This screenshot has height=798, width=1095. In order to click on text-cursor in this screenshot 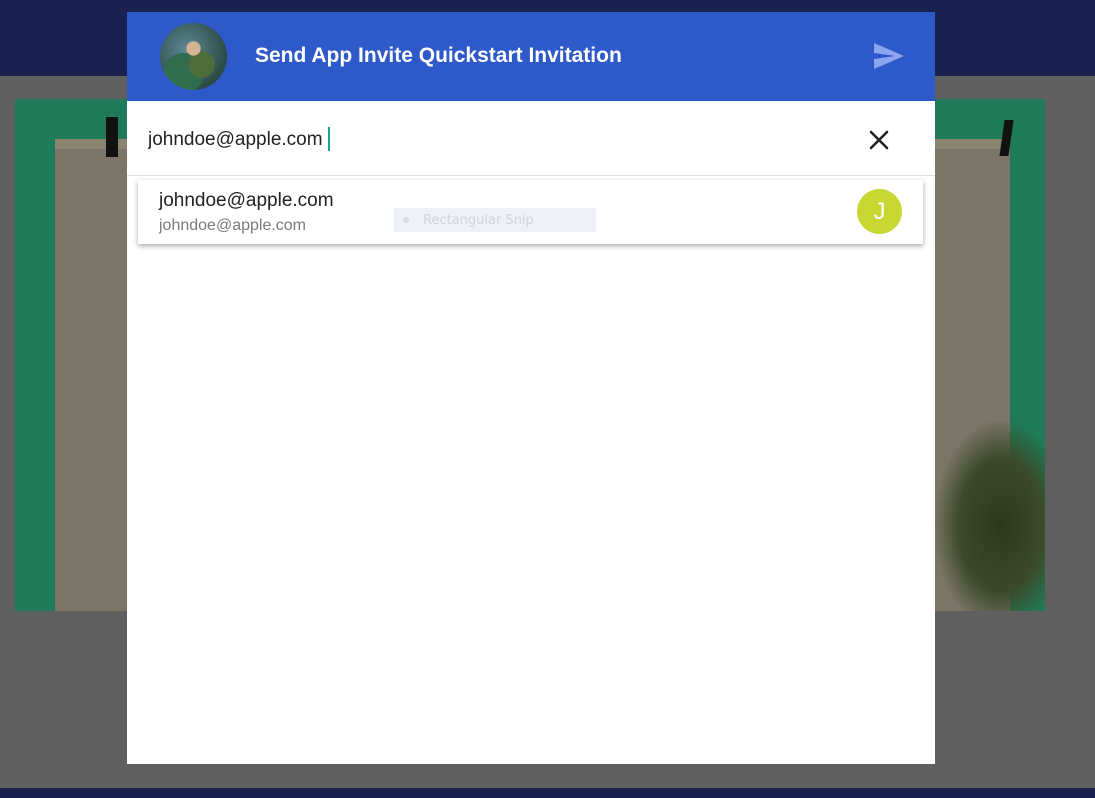, I will do `click(329, 139)`.